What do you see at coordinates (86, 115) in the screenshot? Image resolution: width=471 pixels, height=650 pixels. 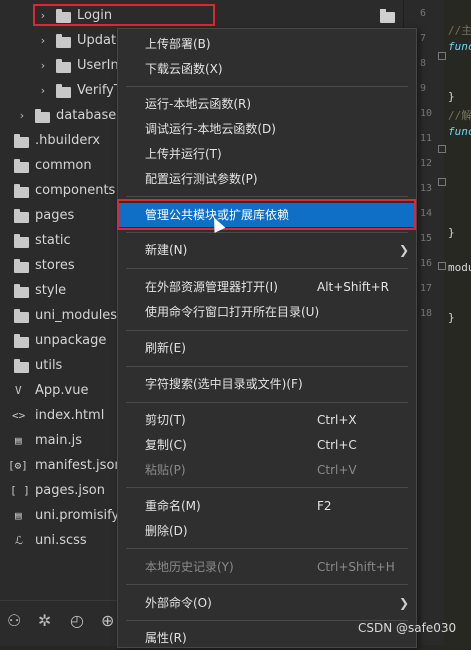 I see `tree-item-label: database` at bounding box center [86, 115].